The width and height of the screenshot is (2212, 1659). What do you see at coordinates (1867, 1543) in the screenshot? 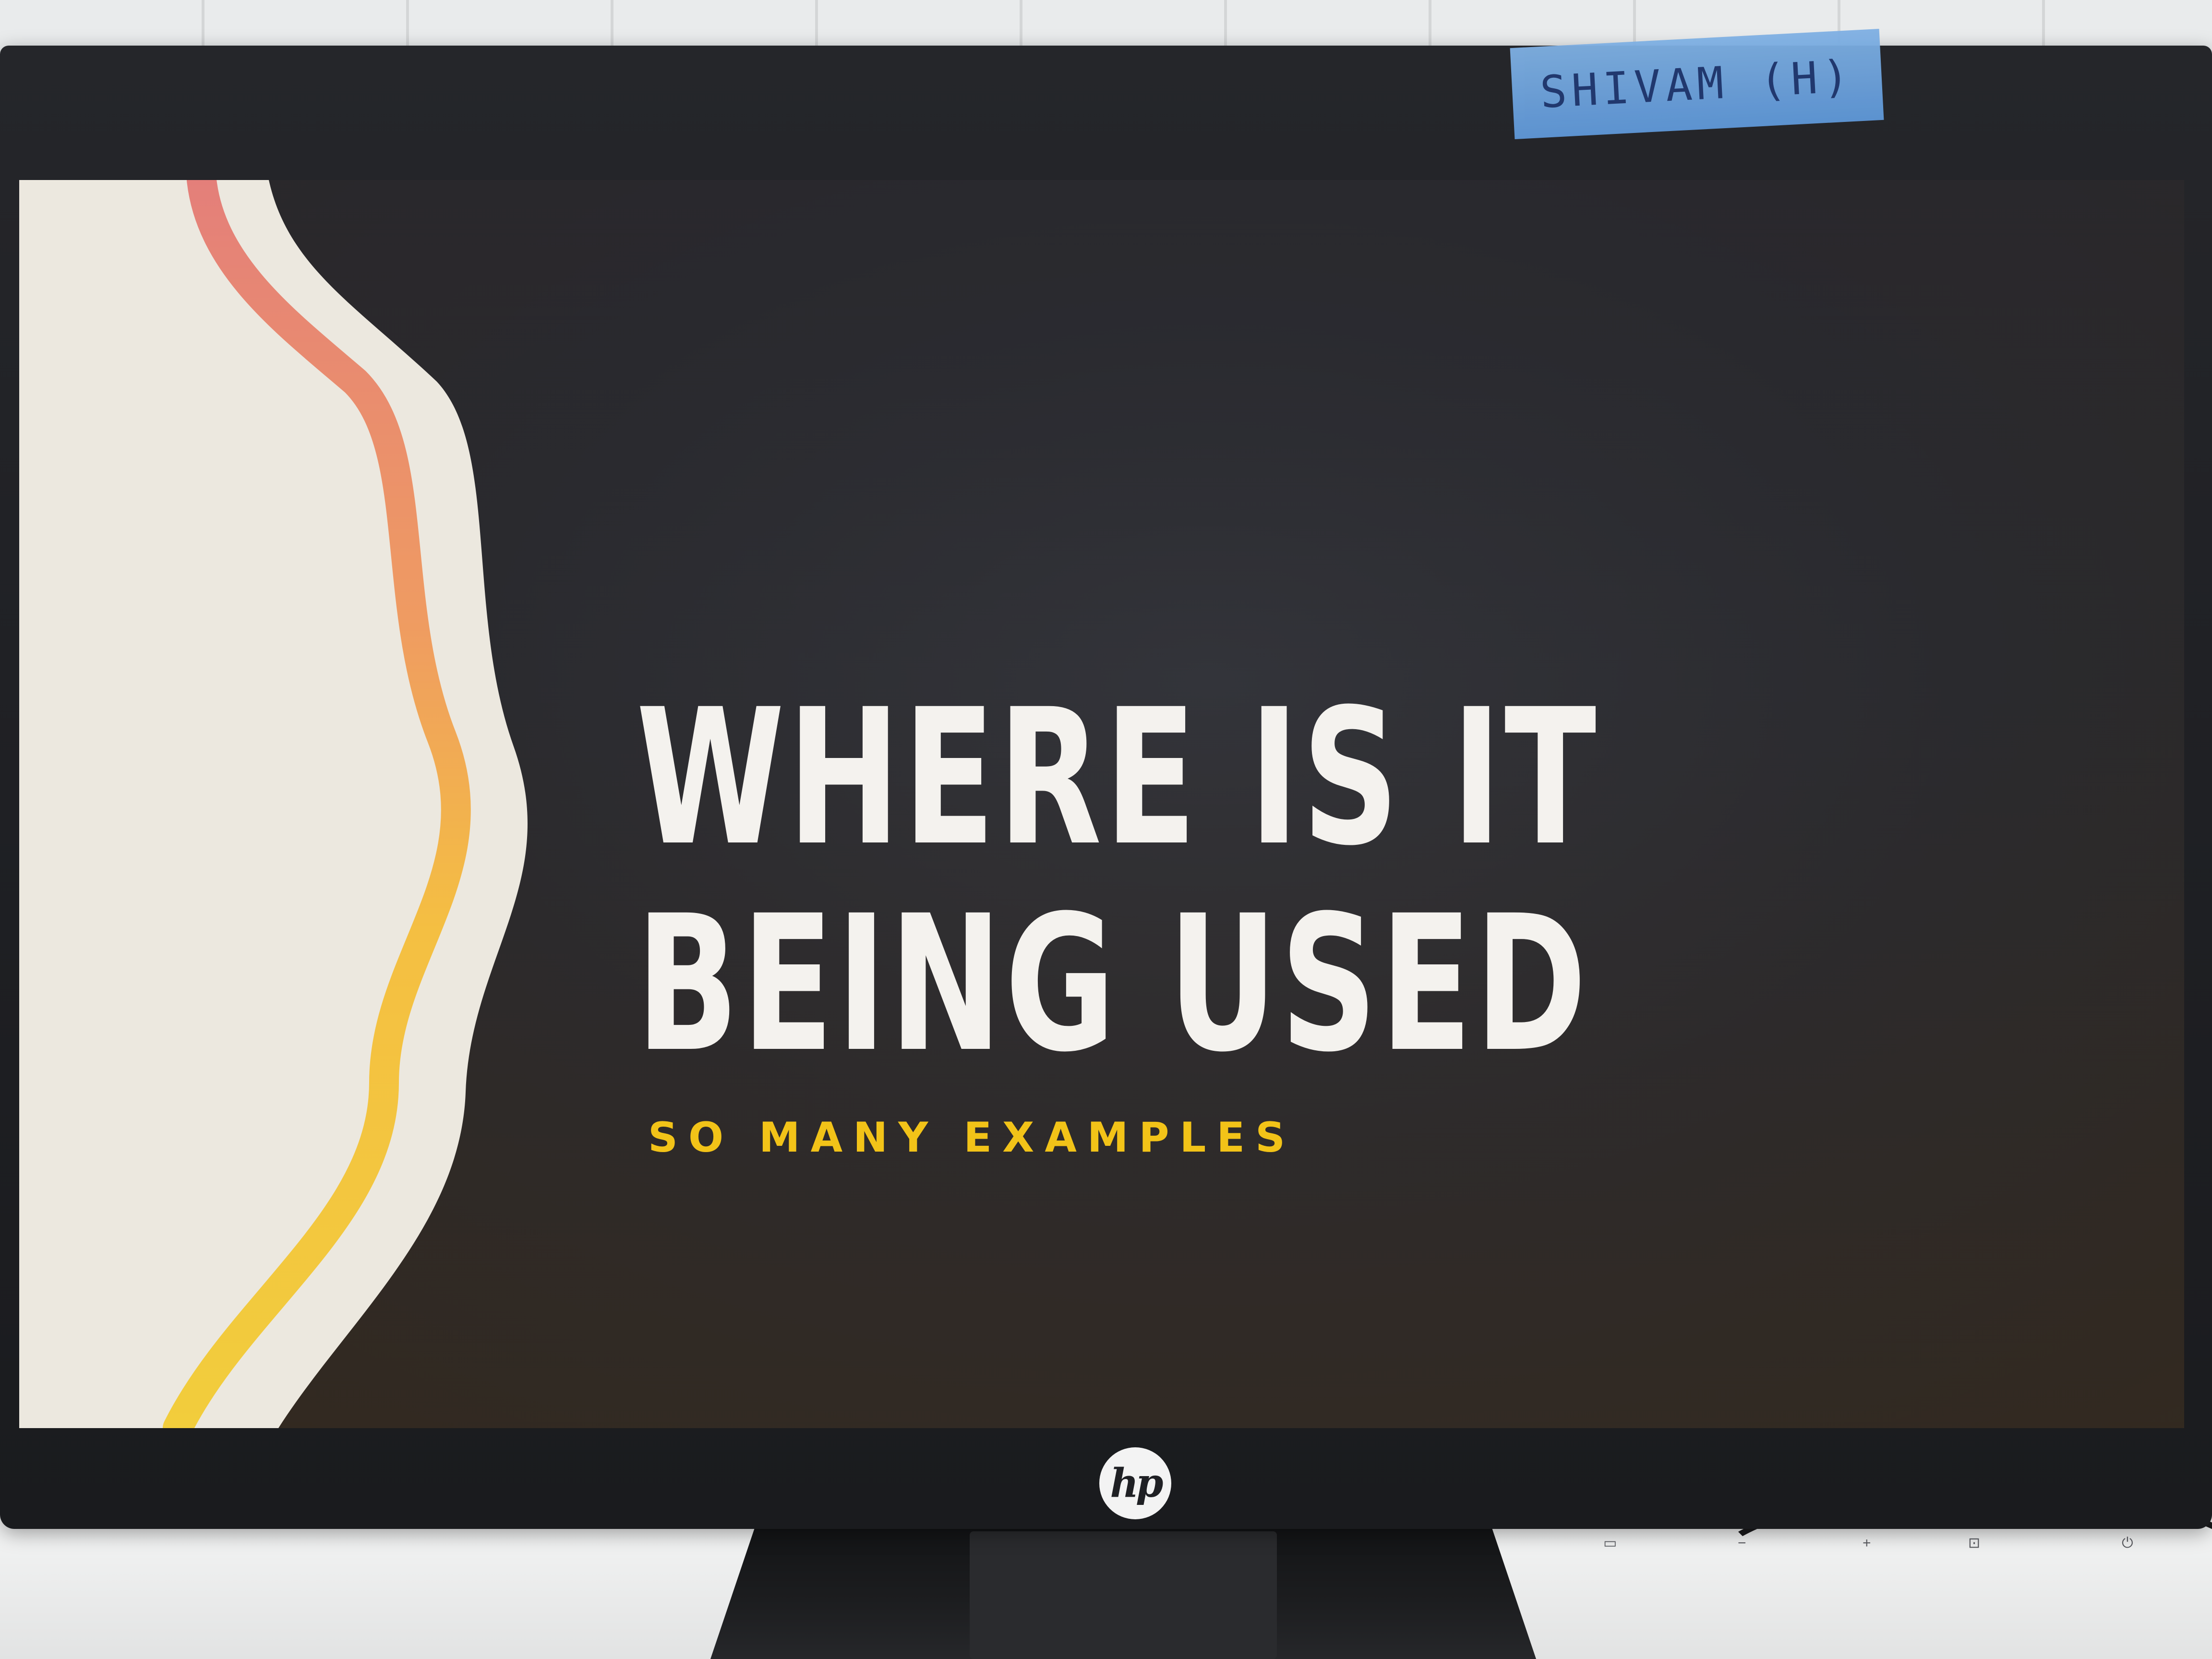
I see `plus-icon: +` at bounding box center [1867, 1543].